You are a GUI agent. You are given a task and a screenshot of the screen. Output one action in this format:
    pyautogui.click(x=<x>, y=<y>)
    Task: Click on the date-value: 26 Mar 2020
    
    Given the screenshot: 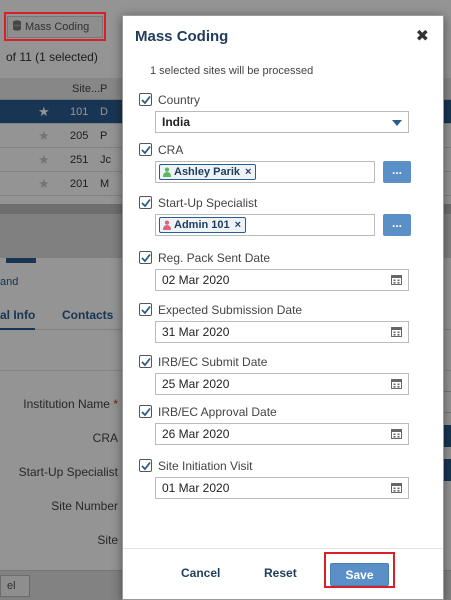 What is the action you would take?
    pyautogui.click(x=196, y=434)
    